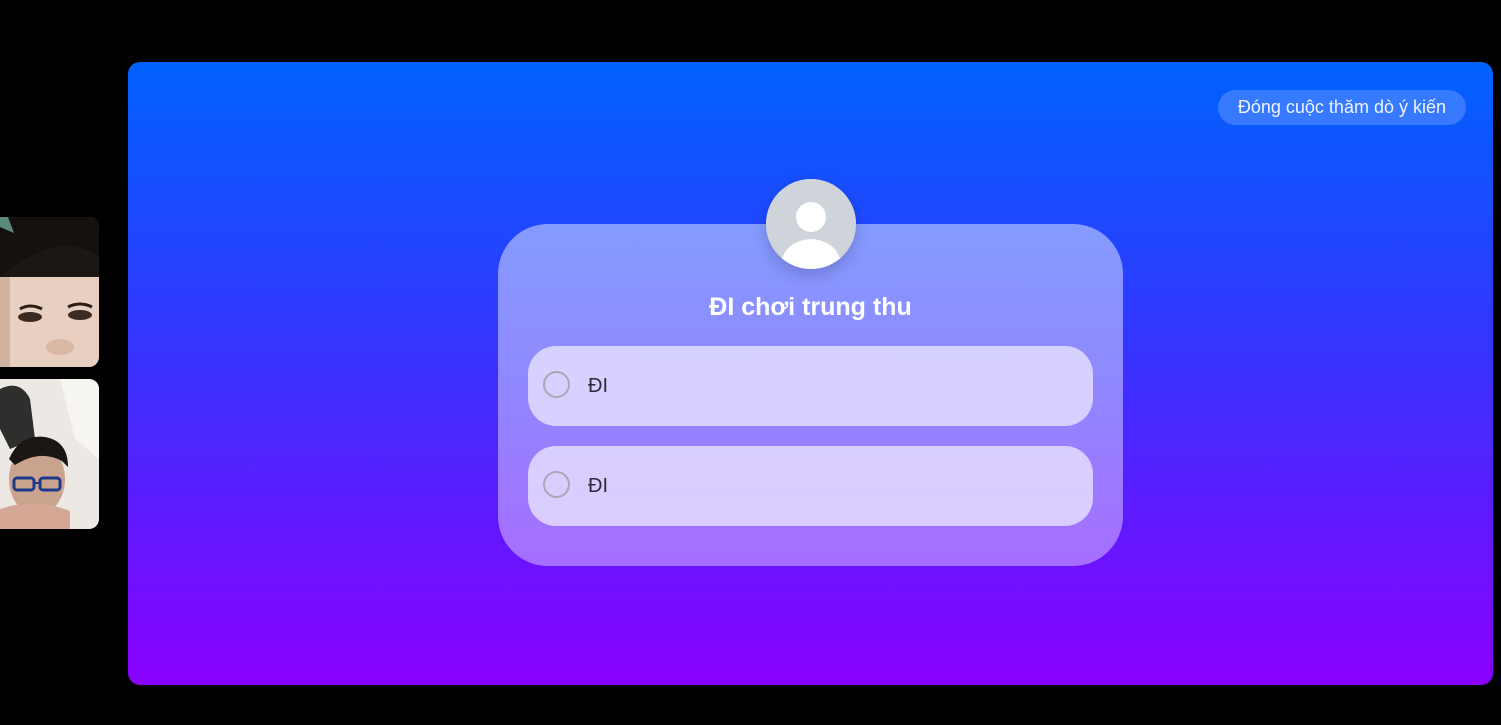  I want to click on user-avatar-icon, so click(811, 224).